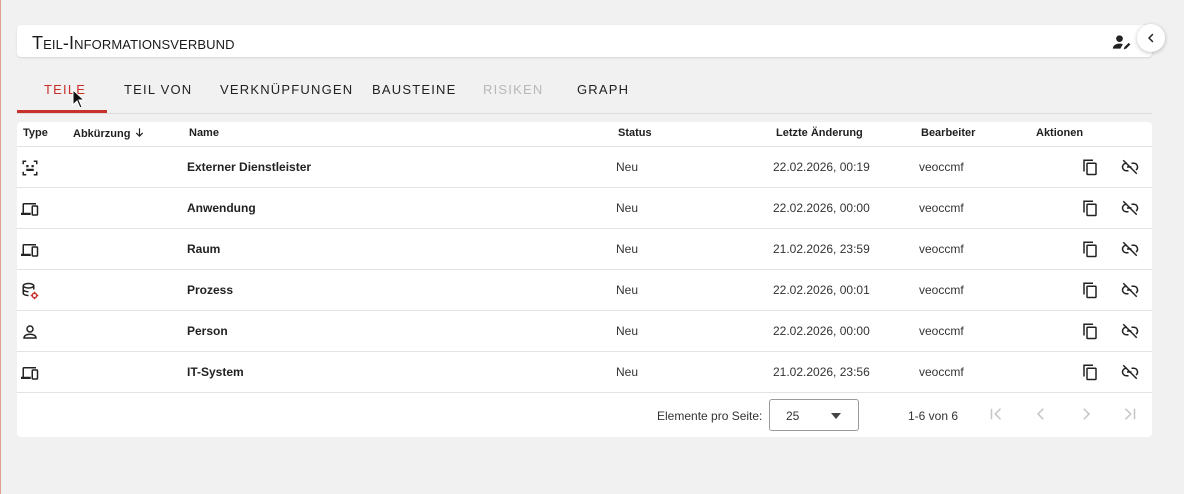 The height and width of the screenshot is (494, 1184). Describe the element at coordinates (584, 371) in the screenshot. I see `table-row: IT-System Neu 21.02.2026, 23:56 veoccmf` at that location.